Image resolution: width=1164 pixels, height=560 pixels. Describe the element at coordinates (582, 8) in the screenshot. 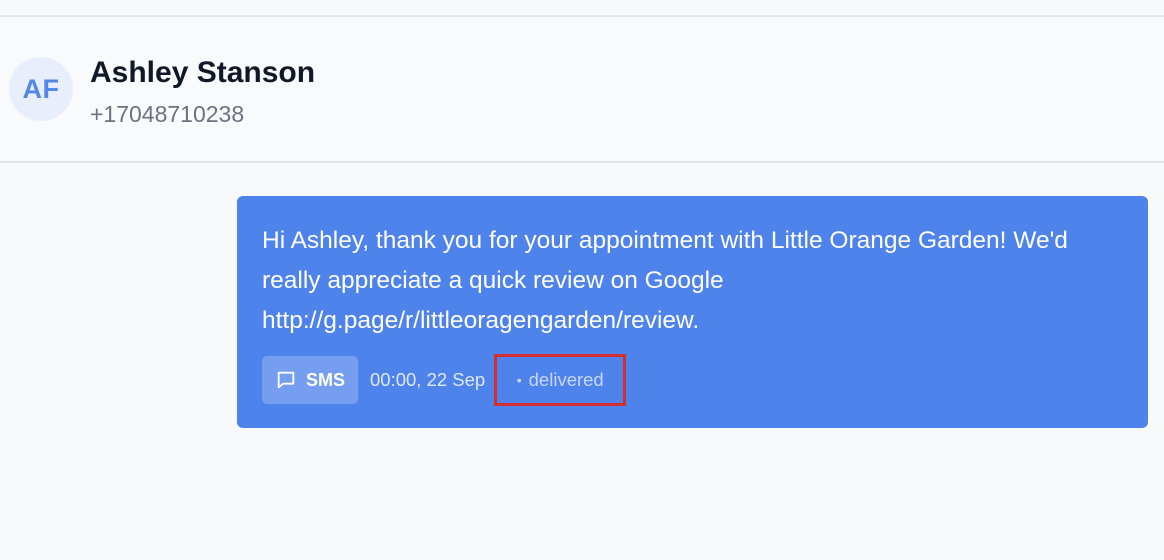

I see `top-divider` at that location.